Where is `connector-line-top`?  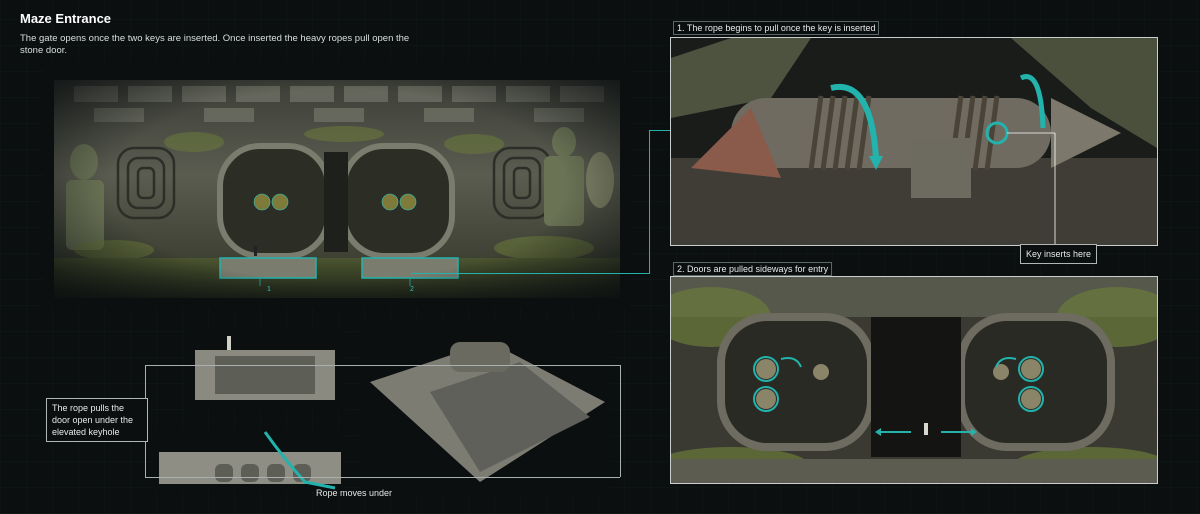 connector-line-top is located at coordinates (660, 130).